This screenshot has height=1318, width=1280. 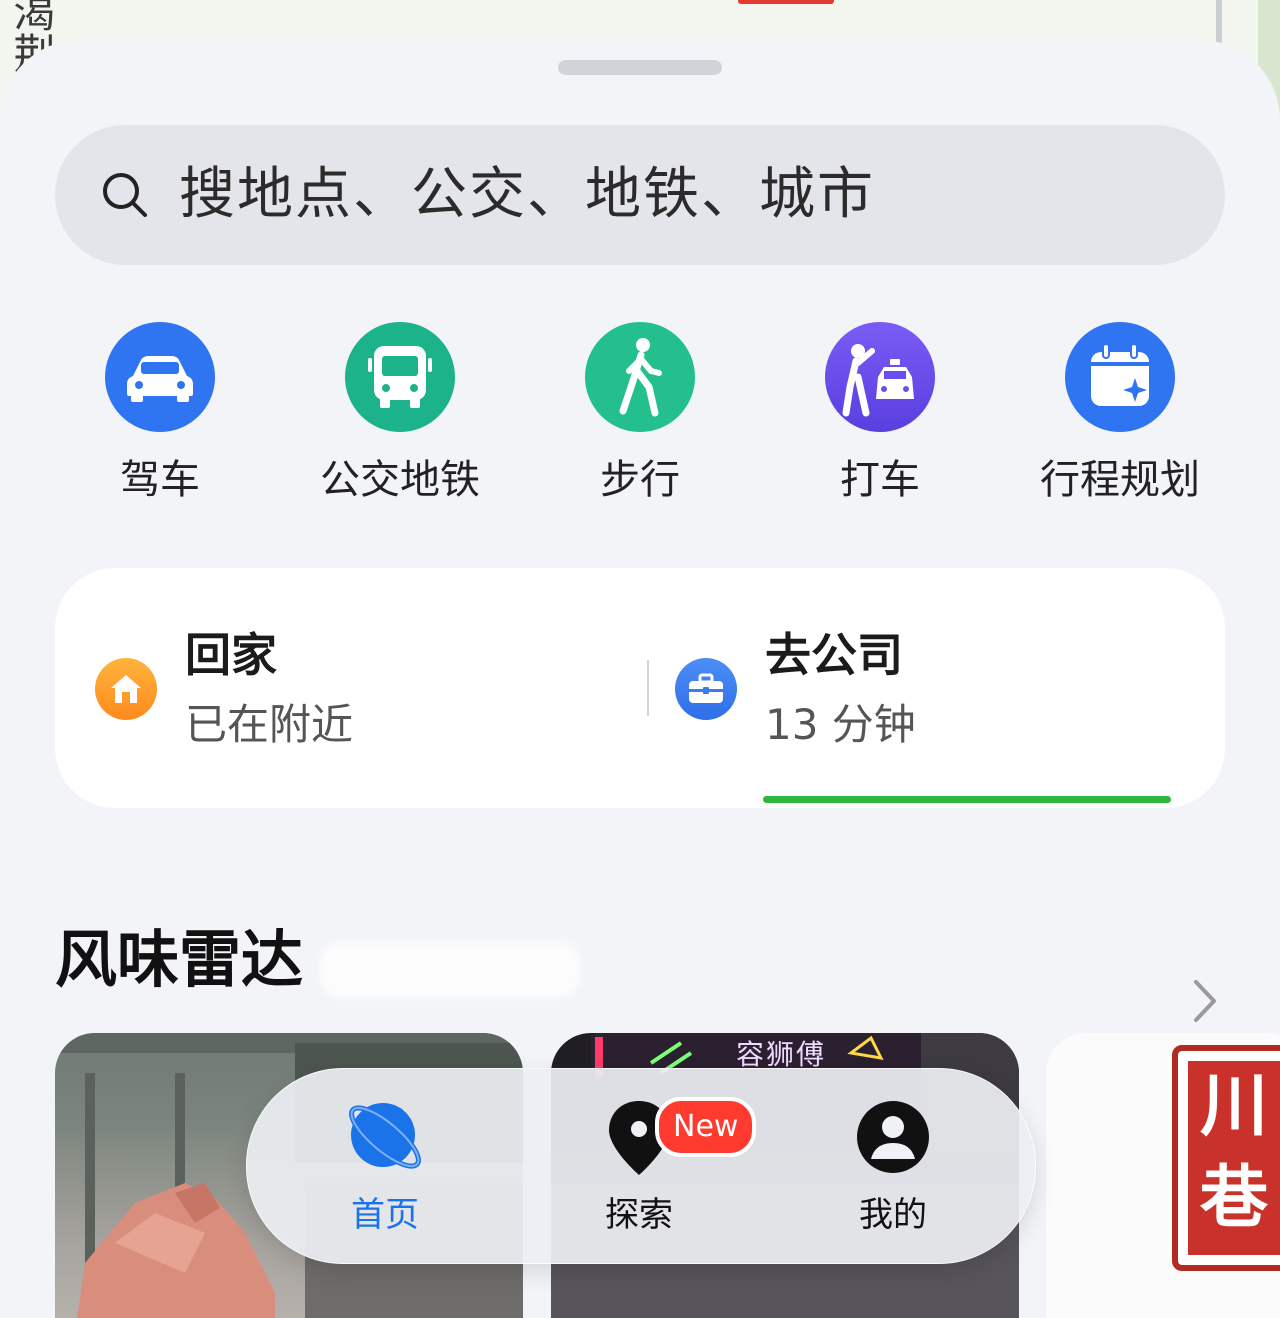 I want to click on home-title: 回家, so click(x=231, y=655).